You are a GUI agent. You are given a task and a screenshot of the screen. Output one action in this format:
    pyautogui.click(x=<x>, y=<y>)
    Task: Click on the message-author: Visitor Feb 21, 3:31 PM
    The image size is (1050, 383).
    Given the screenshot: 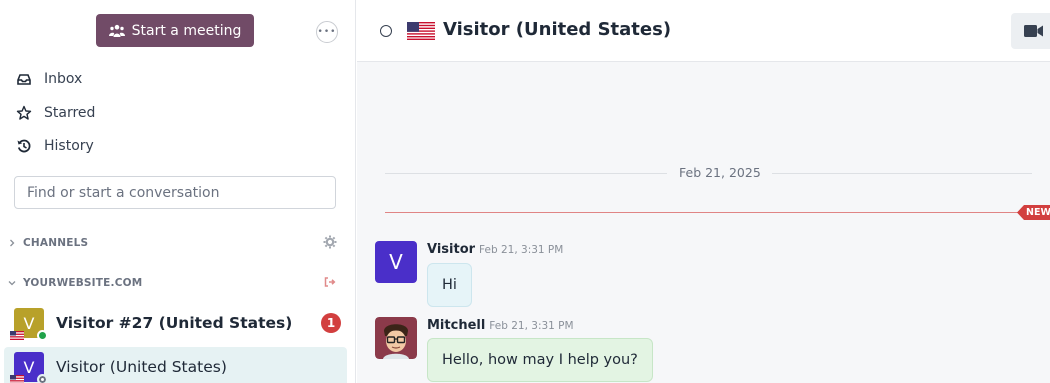 What is the action you would take?
    pyautogui.click(x=495, y=249)
    